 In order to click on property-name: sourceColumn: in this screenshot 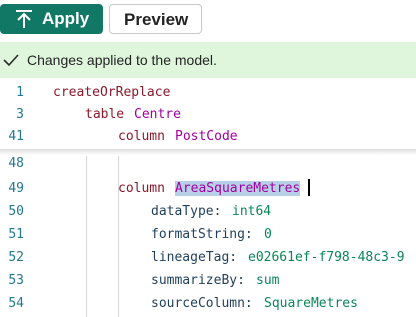, I will do `click(202, 303)`.